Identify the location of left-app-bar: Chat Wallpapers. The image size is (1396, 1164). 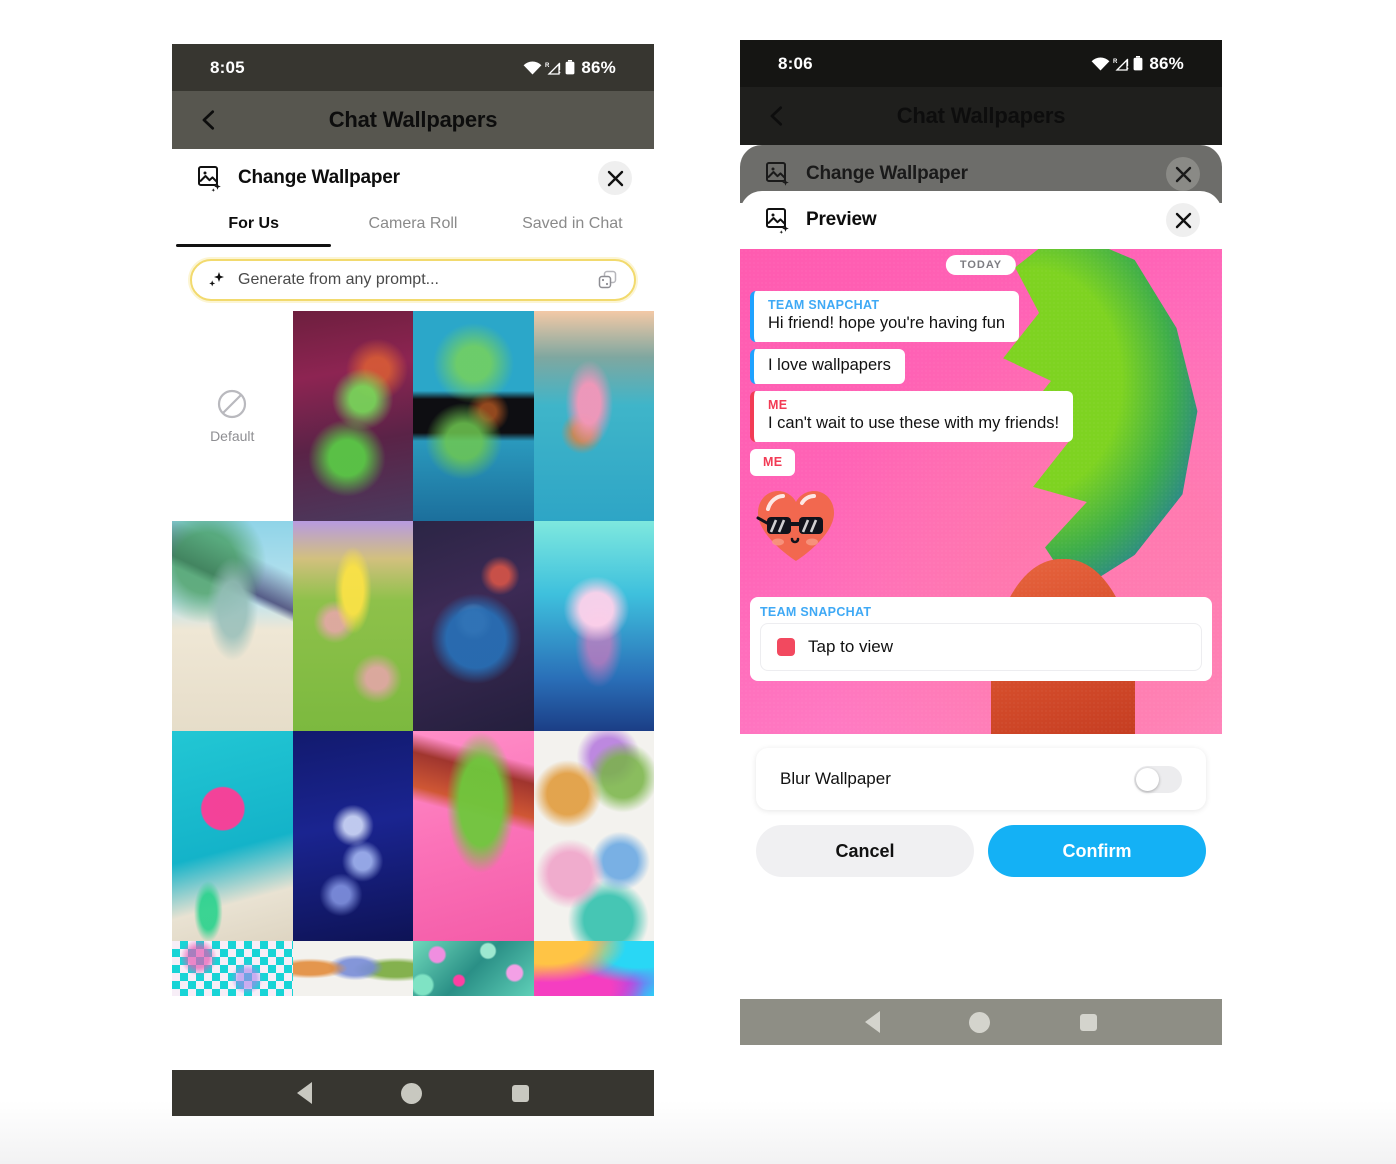
(413, 120).